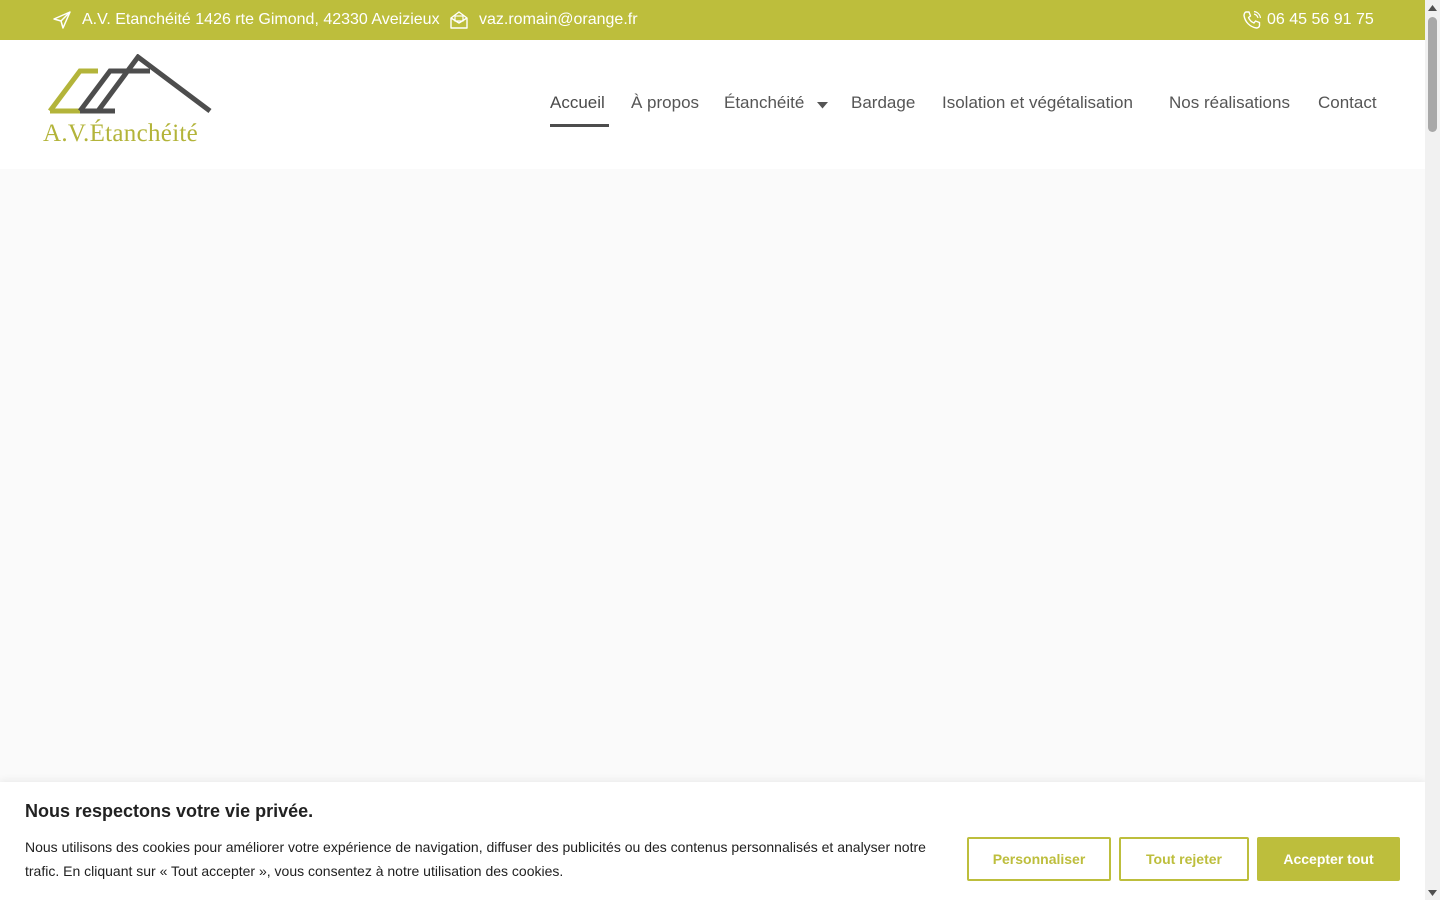  Describe the element at coordinates (1037, 103) in the screenshot. I see `nav-item-isolation: Isolation et végétalisation` at that location.